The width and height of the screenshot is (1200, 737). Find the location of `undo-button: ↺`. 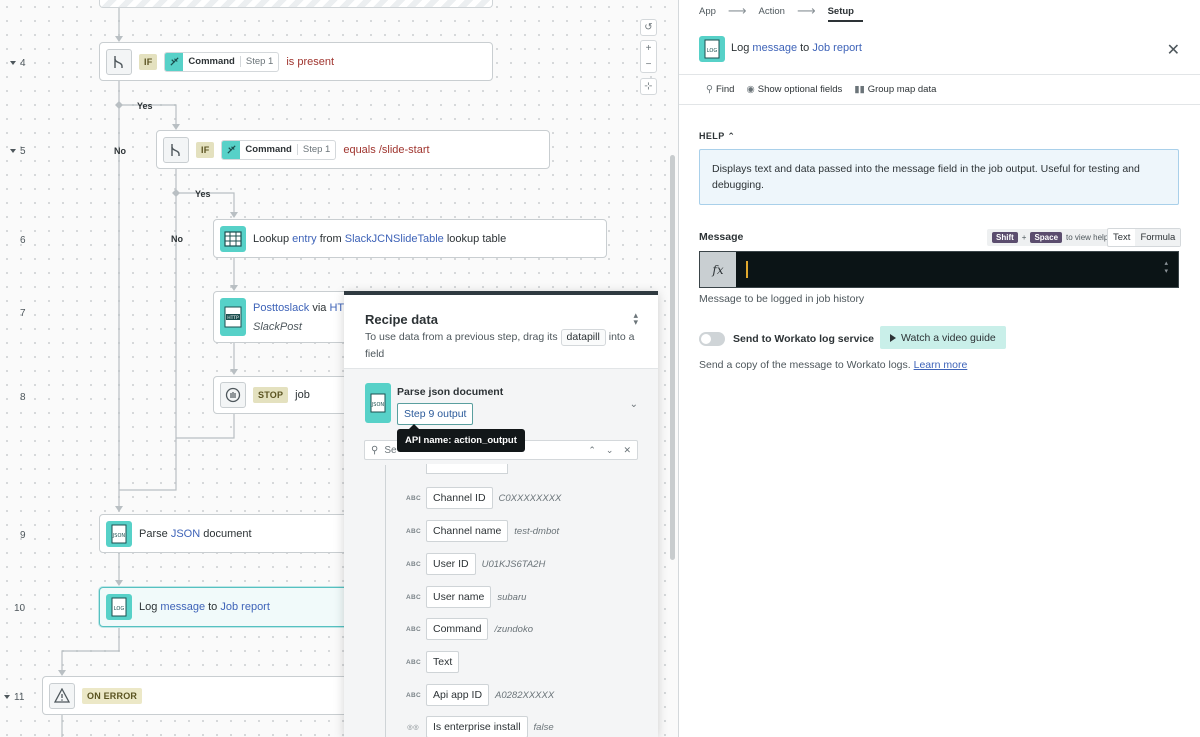

undo-button: ↺ is located at coordinates (648, 27).